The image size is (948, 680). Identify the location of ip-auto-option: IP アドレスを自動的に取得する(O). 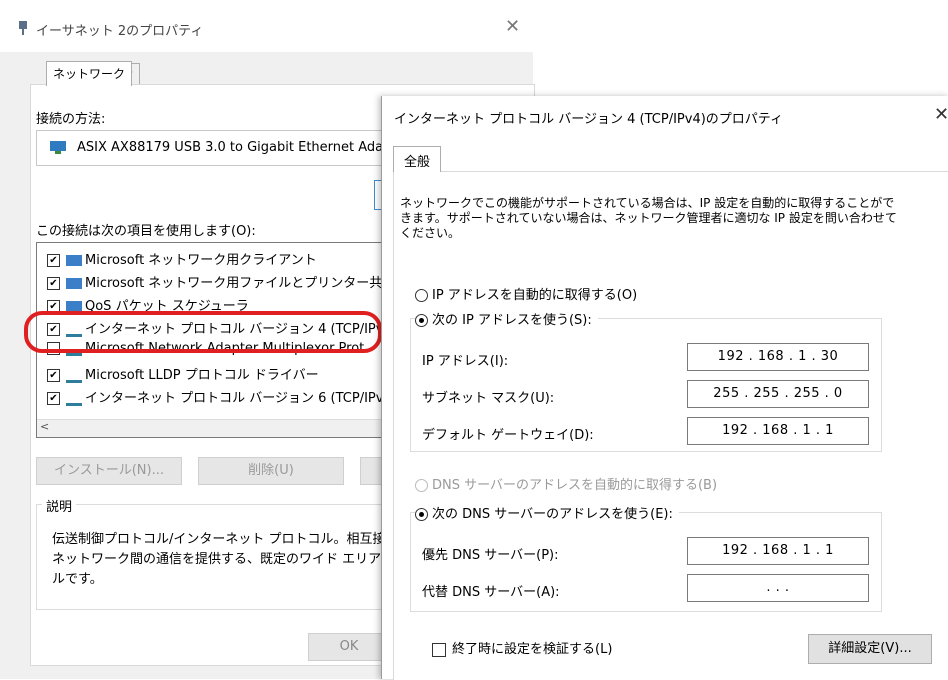
(526, 293).